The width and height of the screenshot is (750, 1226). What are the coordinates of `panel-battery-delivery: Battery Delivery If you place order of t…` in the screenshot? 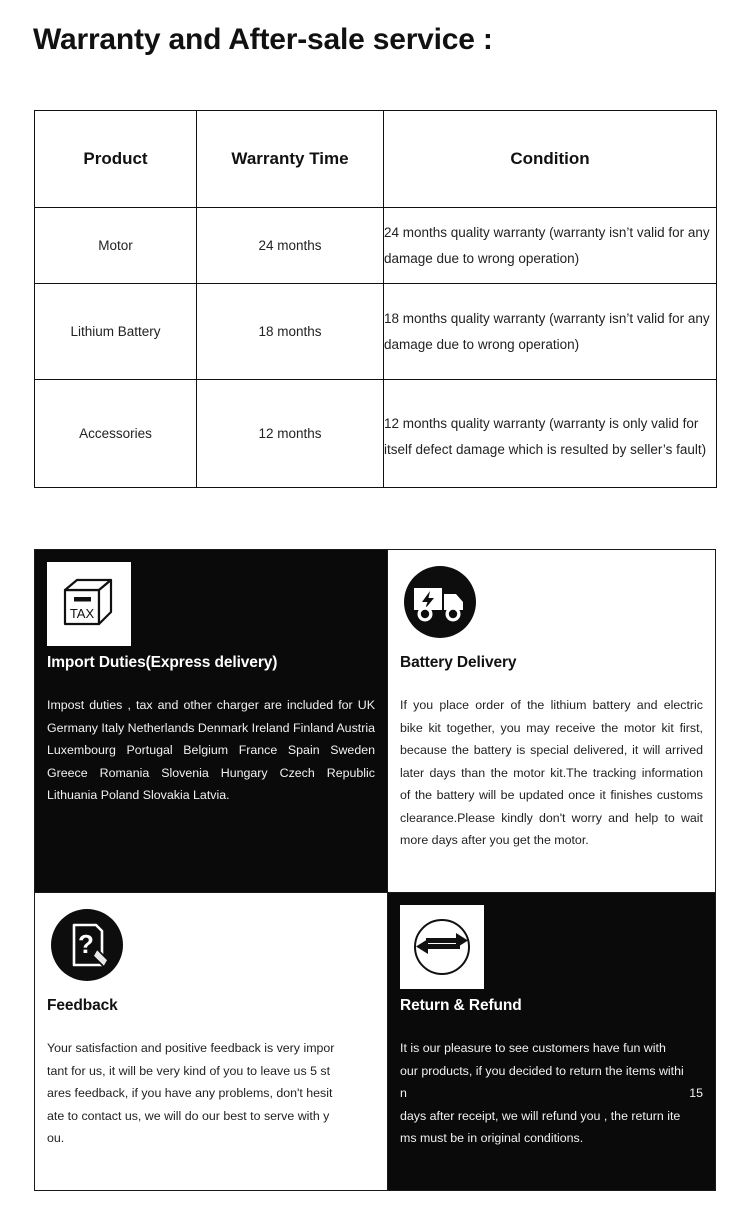 It's located at (551, 721).